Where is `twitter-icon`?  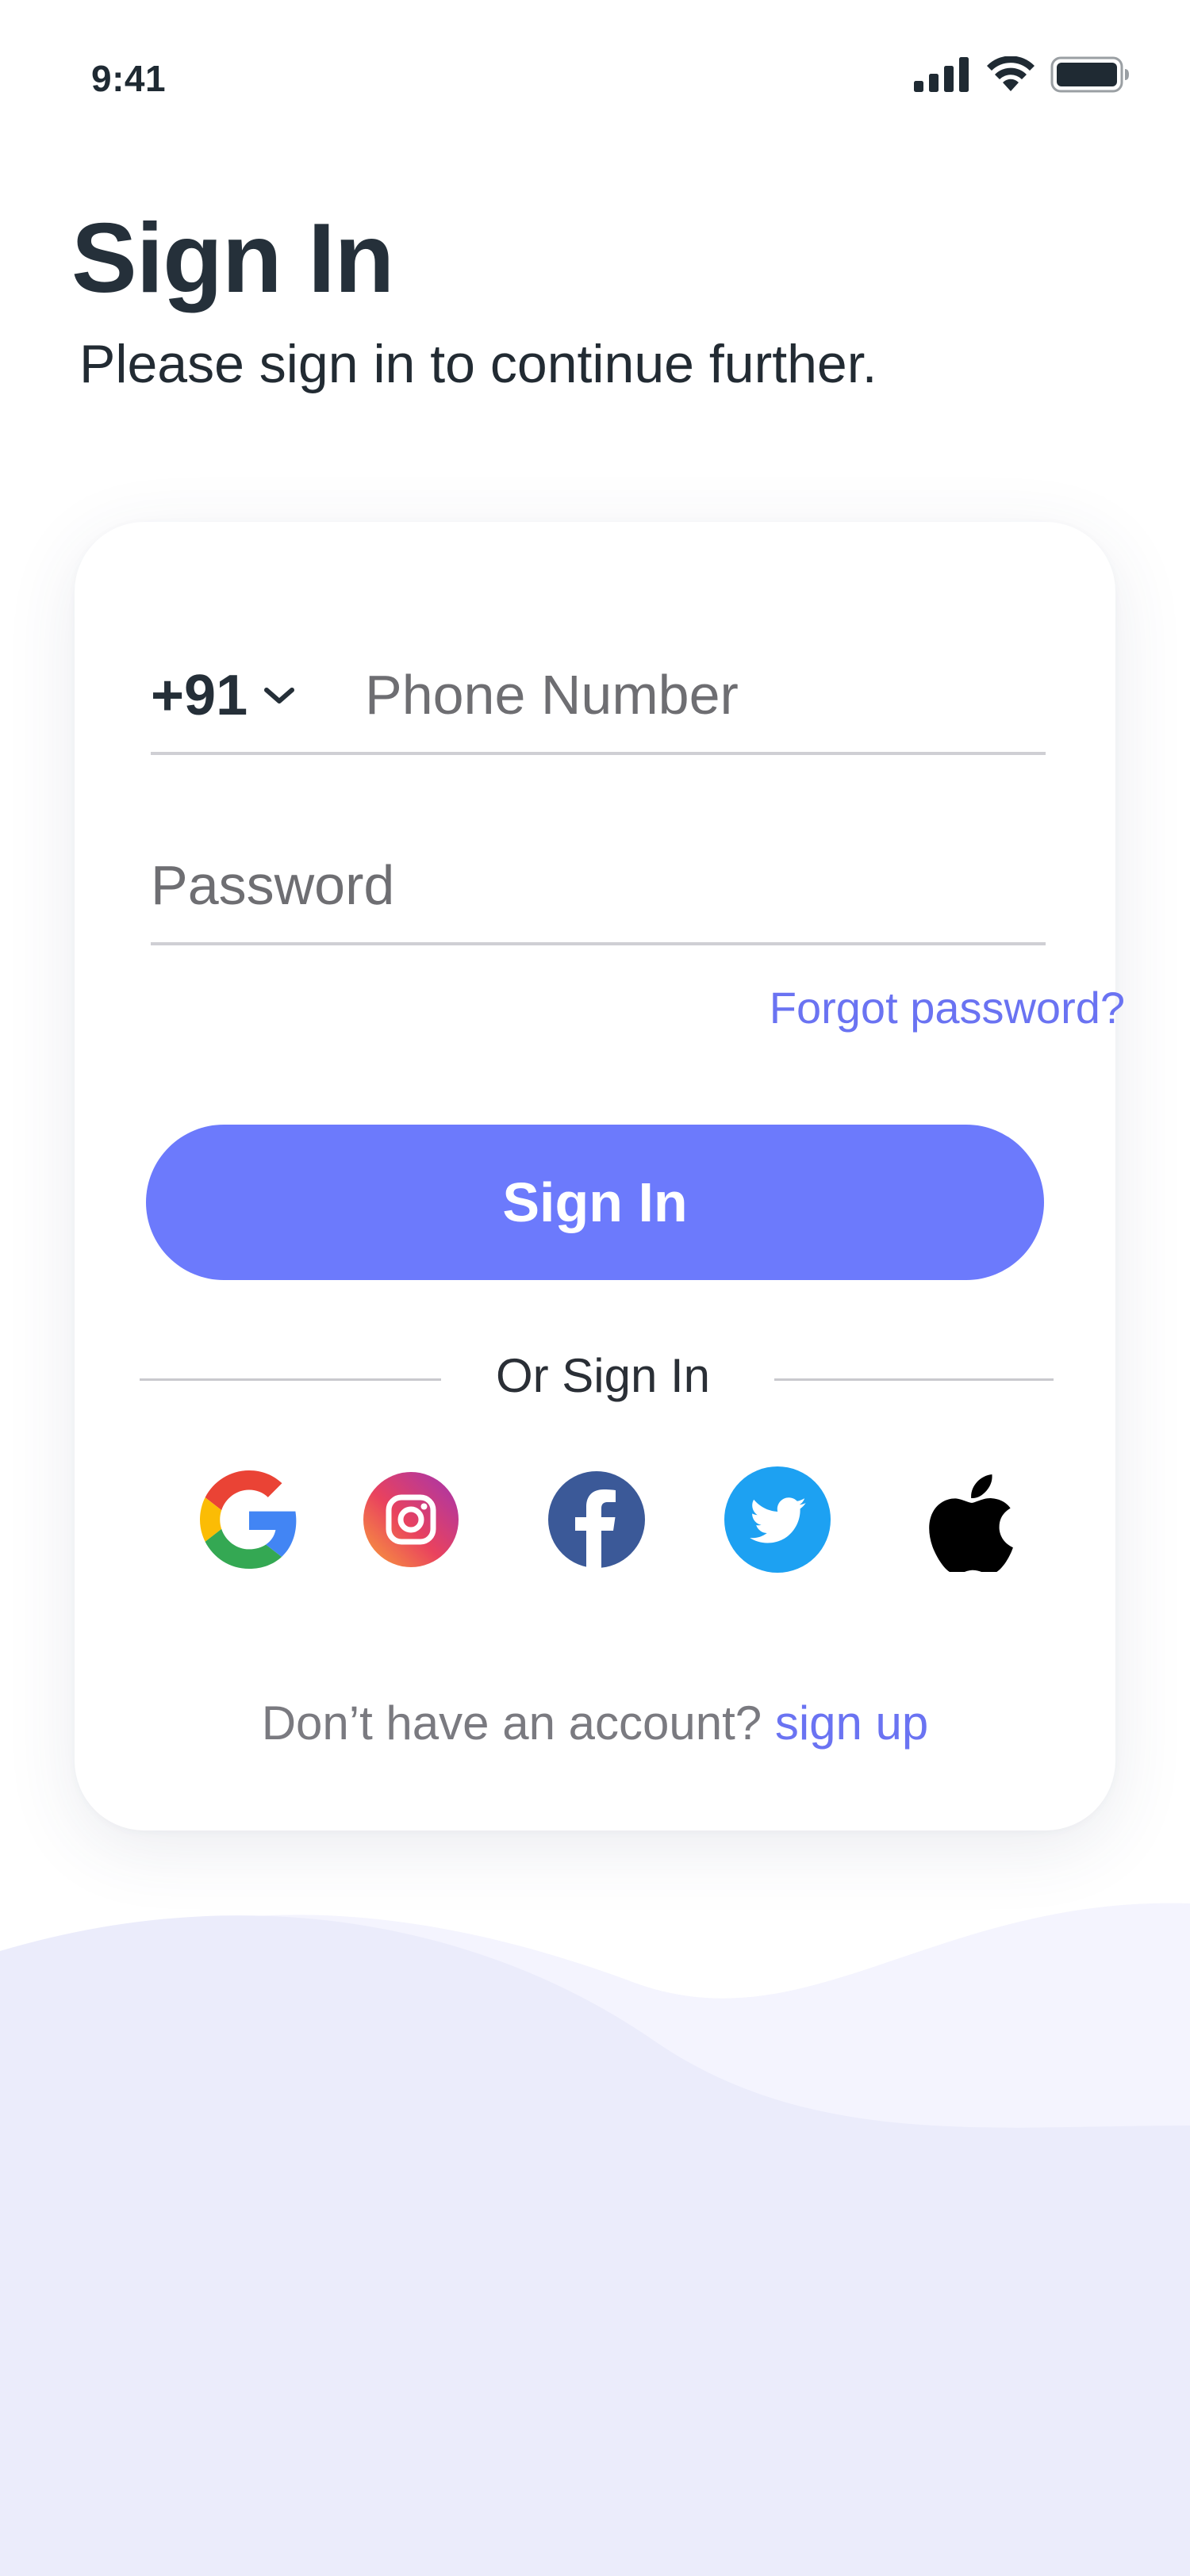 twitter-icon is located at coordinates (777, 1520).